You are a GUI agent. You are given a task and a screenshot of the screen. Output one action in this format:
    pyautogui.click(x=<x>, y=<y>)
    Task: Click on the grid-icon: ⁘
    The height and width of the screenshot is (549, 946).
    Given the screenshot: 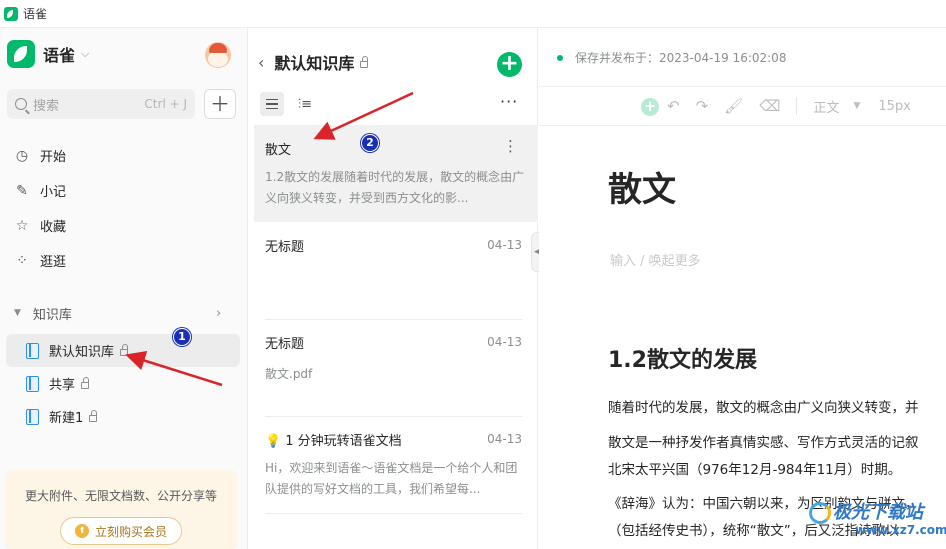 What is the action you would take?
    pyautogui.click(x=22, y=260)
    